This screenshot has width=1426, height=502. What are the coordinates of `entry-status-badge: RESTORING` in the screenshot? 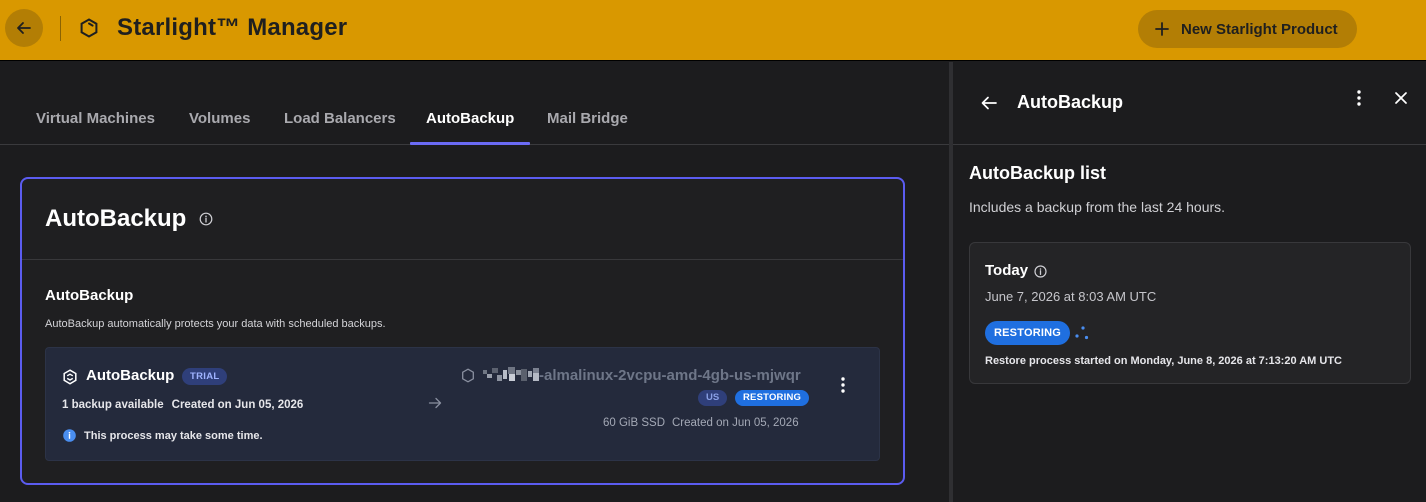 It's located at (1027, 333).